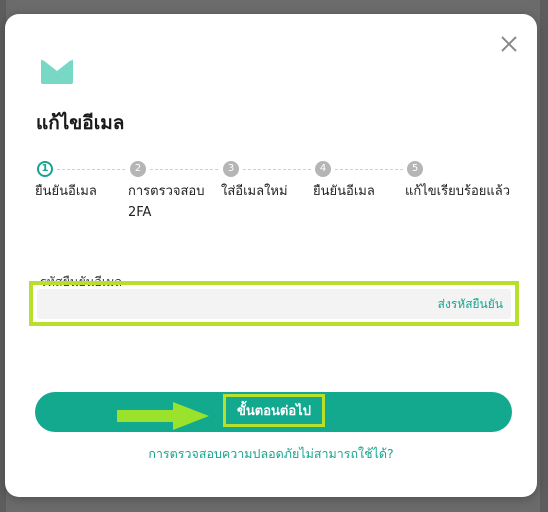  Describe the element at coordinates (544, 256) in the screenshot. I see `backdrop-right` at that location.